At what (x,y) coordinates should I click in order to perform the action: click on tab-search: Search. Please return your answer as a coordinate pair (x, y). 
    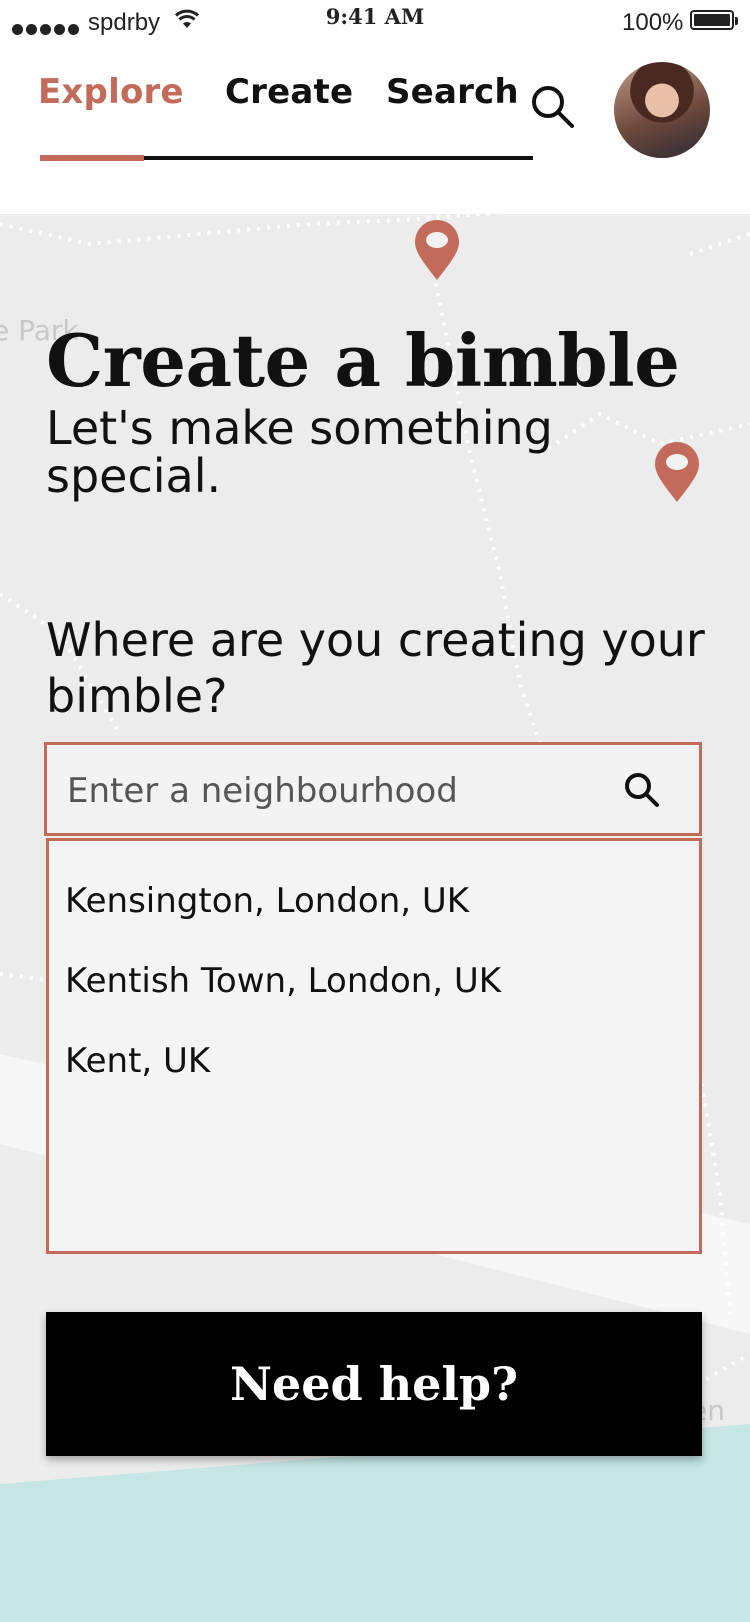
    Looking at the image, I should click on (452, 92).